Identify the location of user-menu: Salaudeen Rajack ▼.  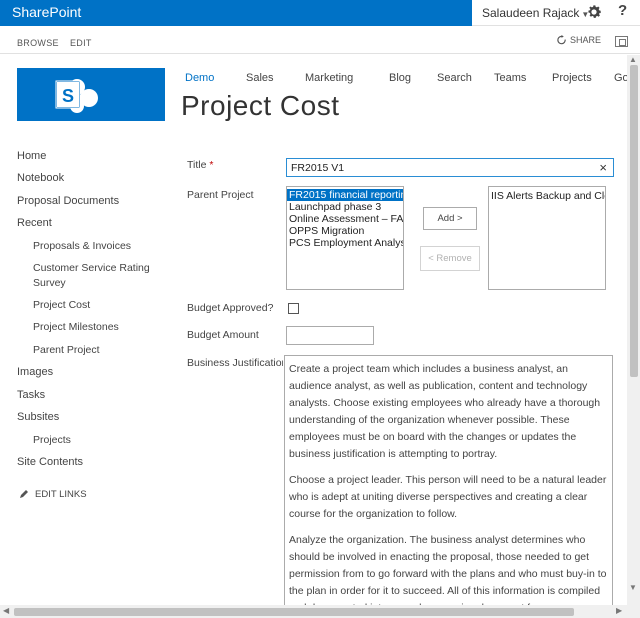
(535, 13).